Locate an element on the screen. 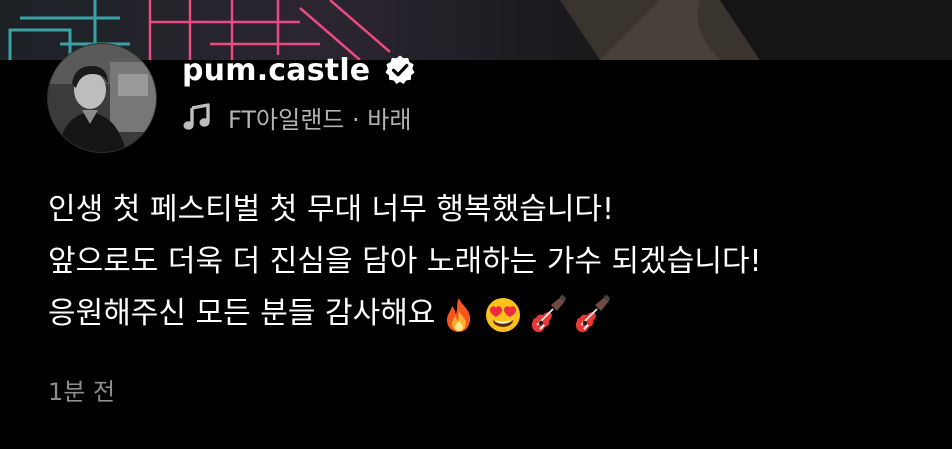 This screenshot has width=952, height=449. post-timestamp: 1분 전 is located at coordinates (82, 392).